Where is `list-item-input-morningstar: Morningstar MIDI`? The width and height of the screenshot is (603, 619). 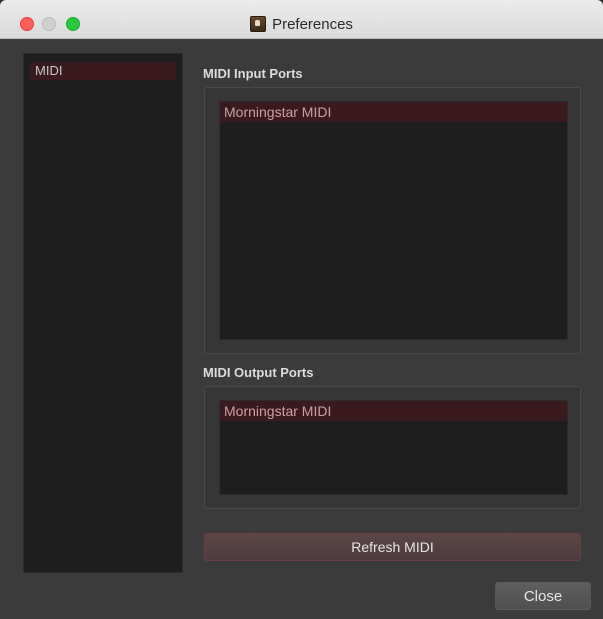 list-item-input-morningstar: Morningstar MIDI is located at coordinates (393, 112).